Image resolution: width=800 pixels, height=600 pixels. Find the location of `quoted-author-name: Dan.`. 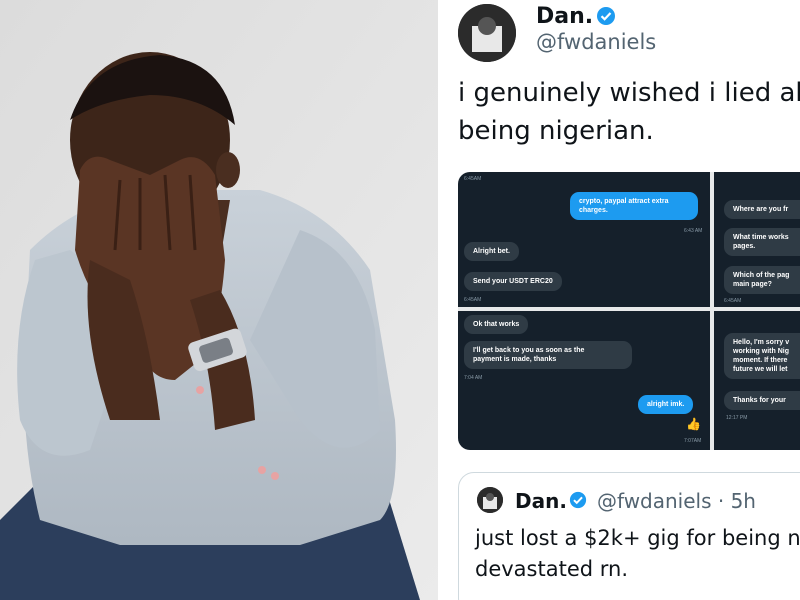

quoted-author-name: Dan. is located at coordinates (541, 501).